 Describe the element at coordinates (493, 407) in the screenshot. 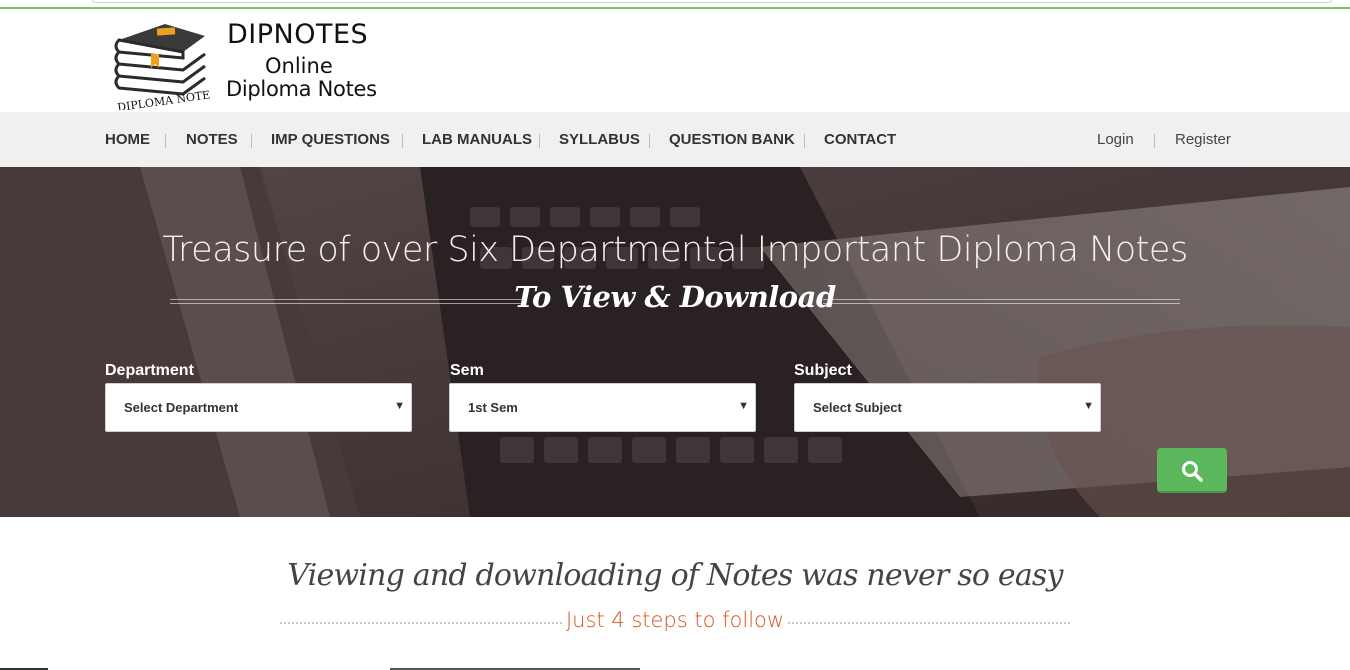

I see `sem-select-value: 1st Sem` at that location.